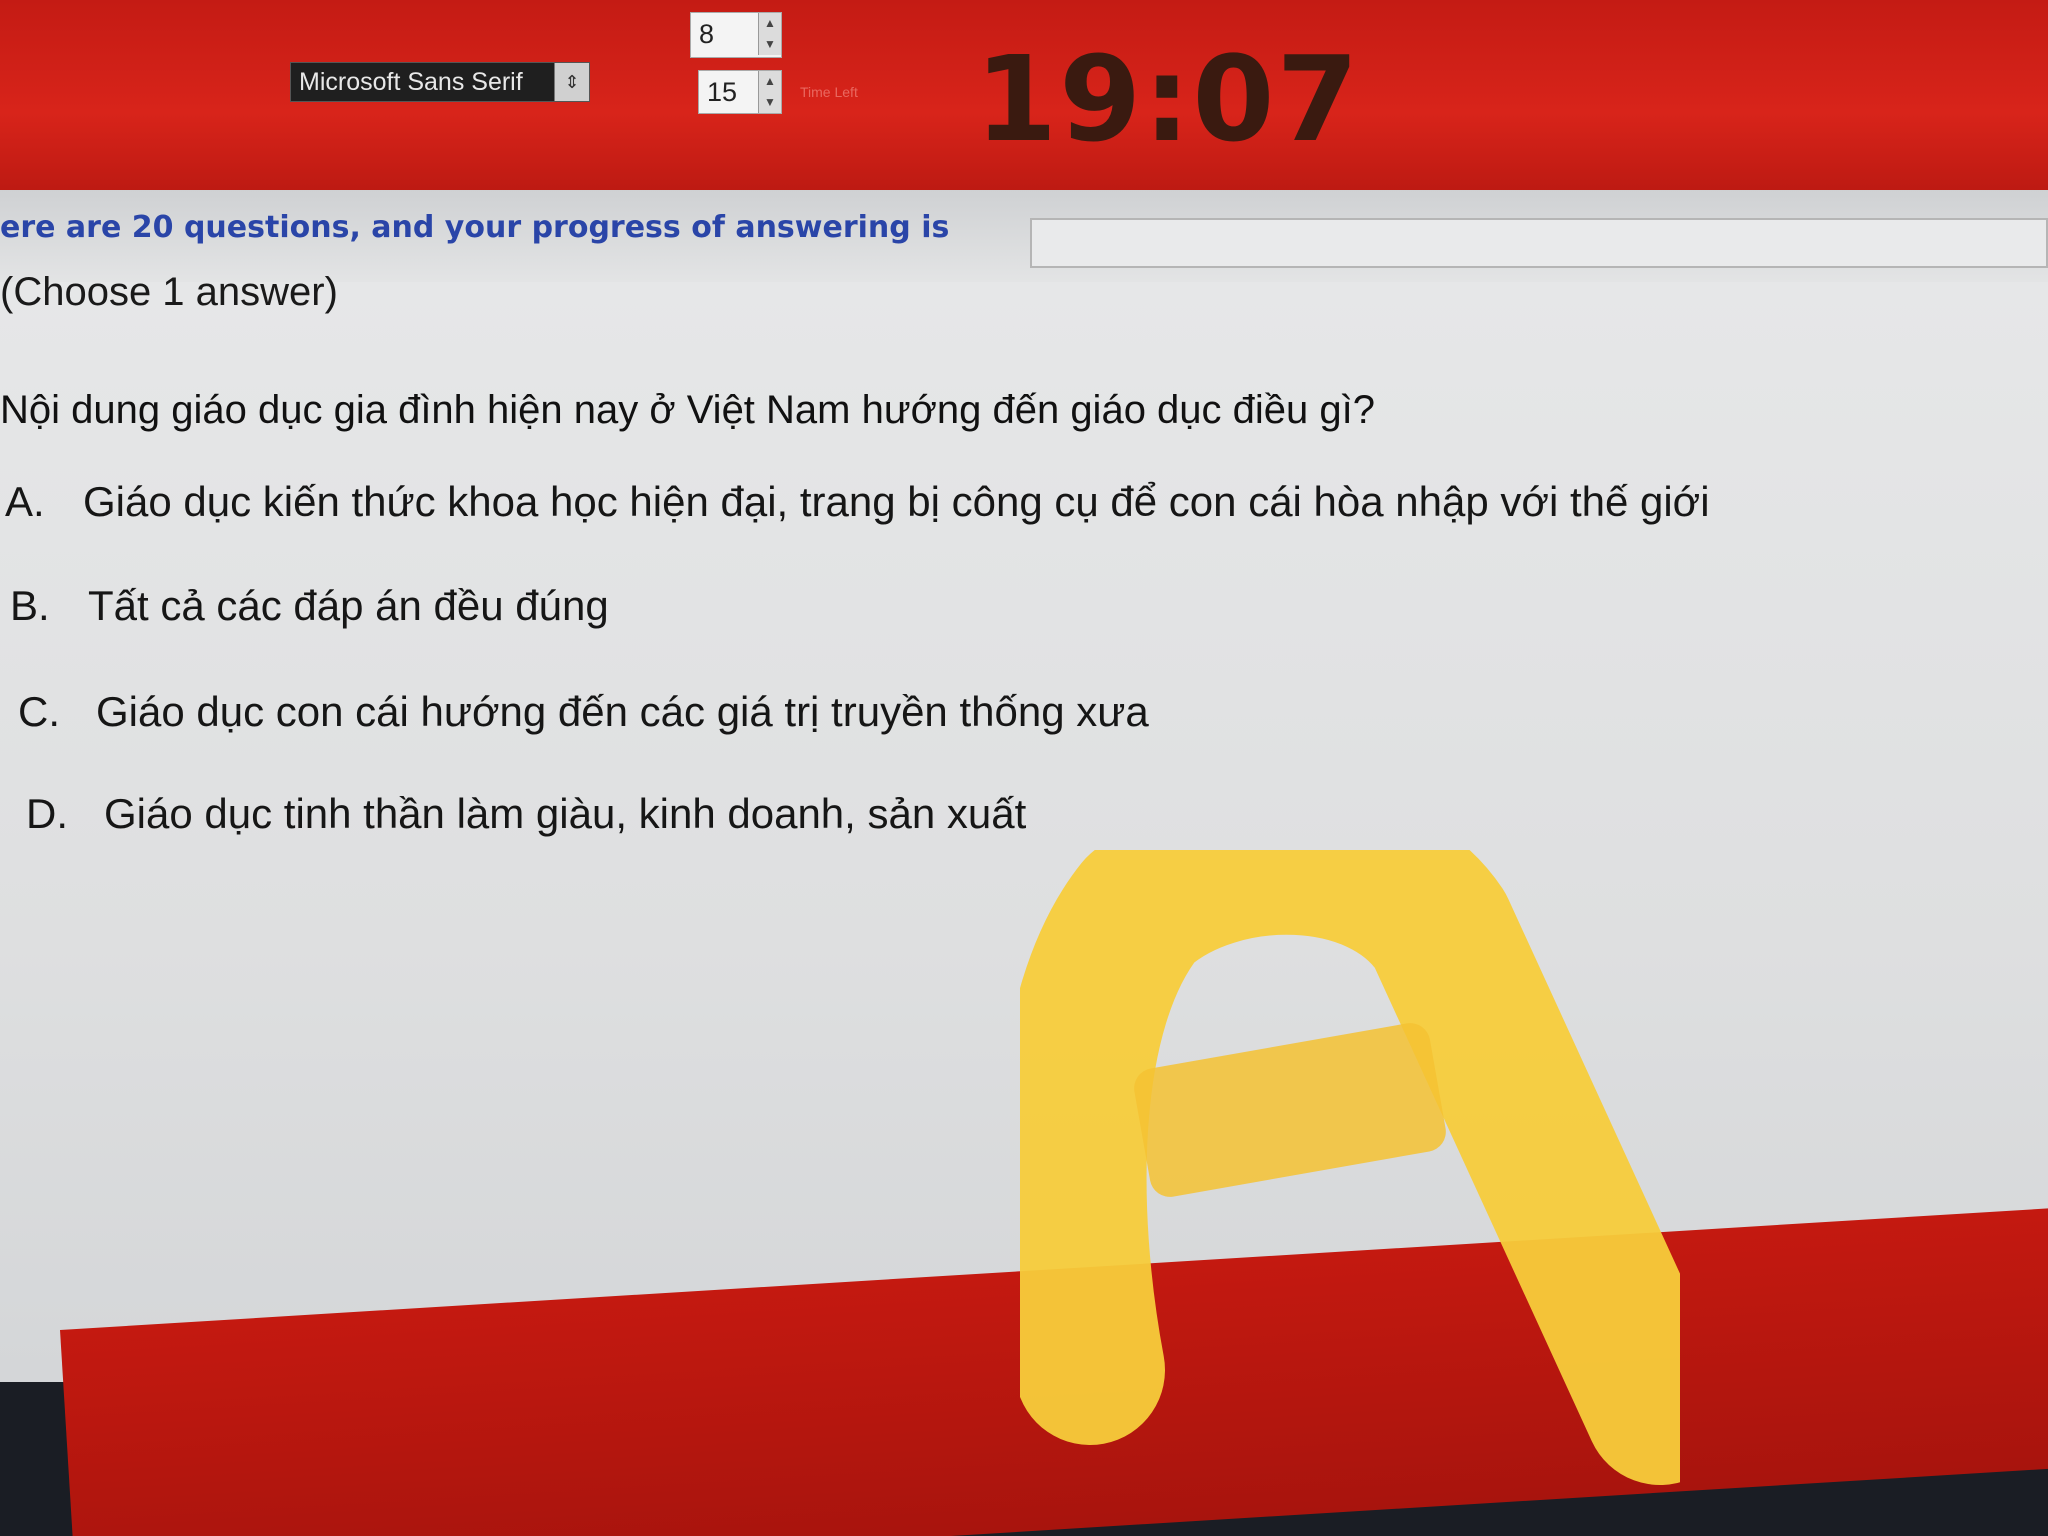  Describe the element at coordinates (30, 605) in the screenshot. I see `option-letter: B.` at that location.